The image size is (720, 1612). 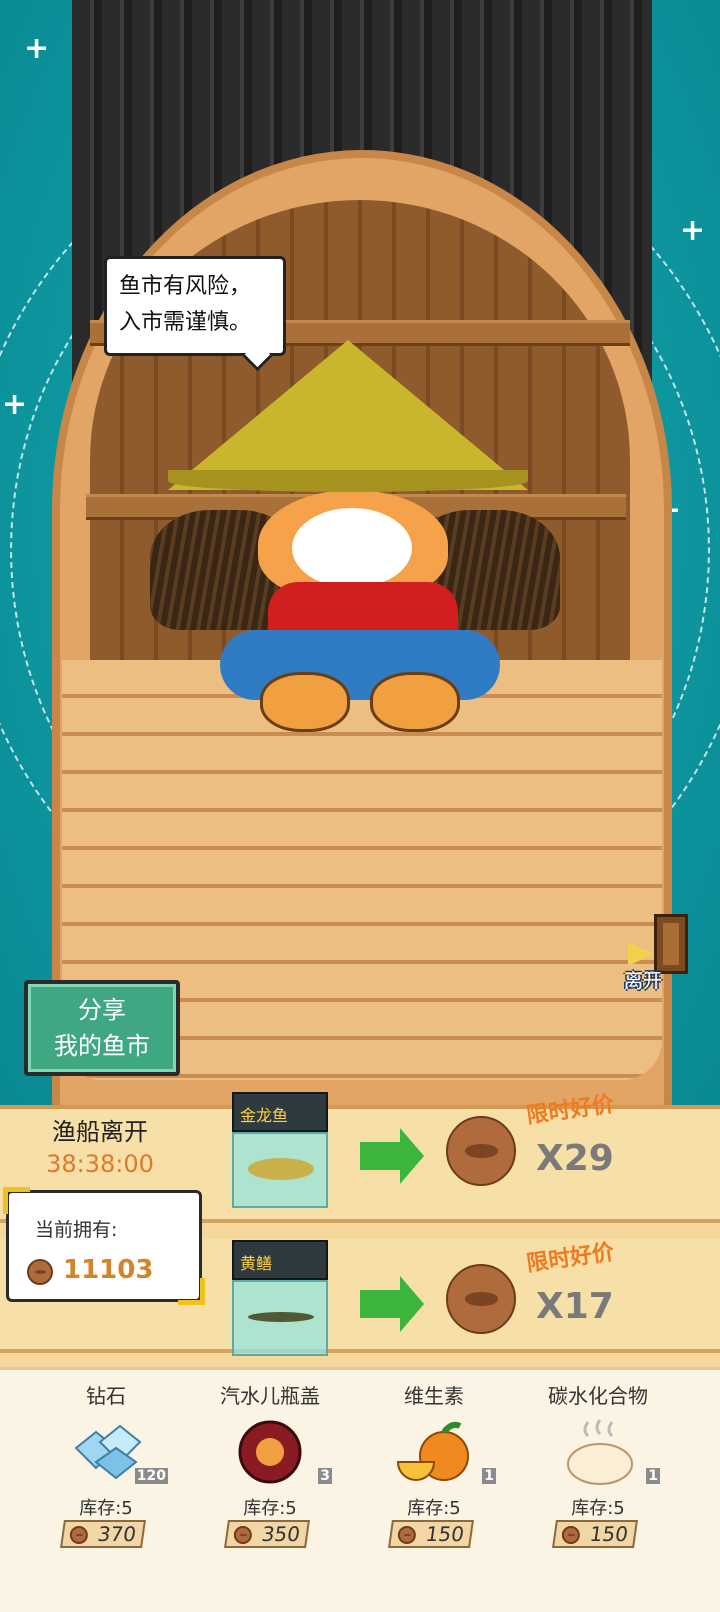 What do you see at coordinates (415, 702) in the screenshot?
I see `cat-paw-right` at bounding box center [415, 702].